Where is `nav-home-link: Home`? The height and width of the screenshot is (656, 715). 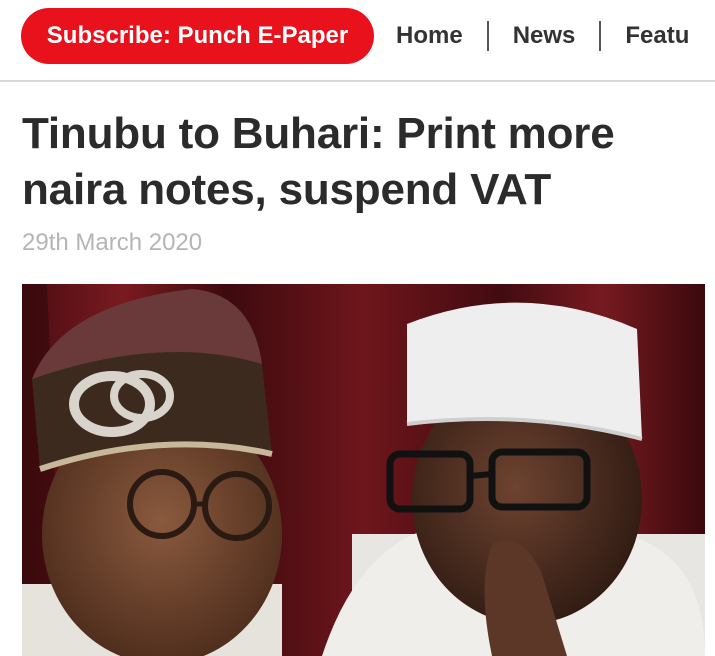
nav-home-link: Home is located at coordinates (429, 36).